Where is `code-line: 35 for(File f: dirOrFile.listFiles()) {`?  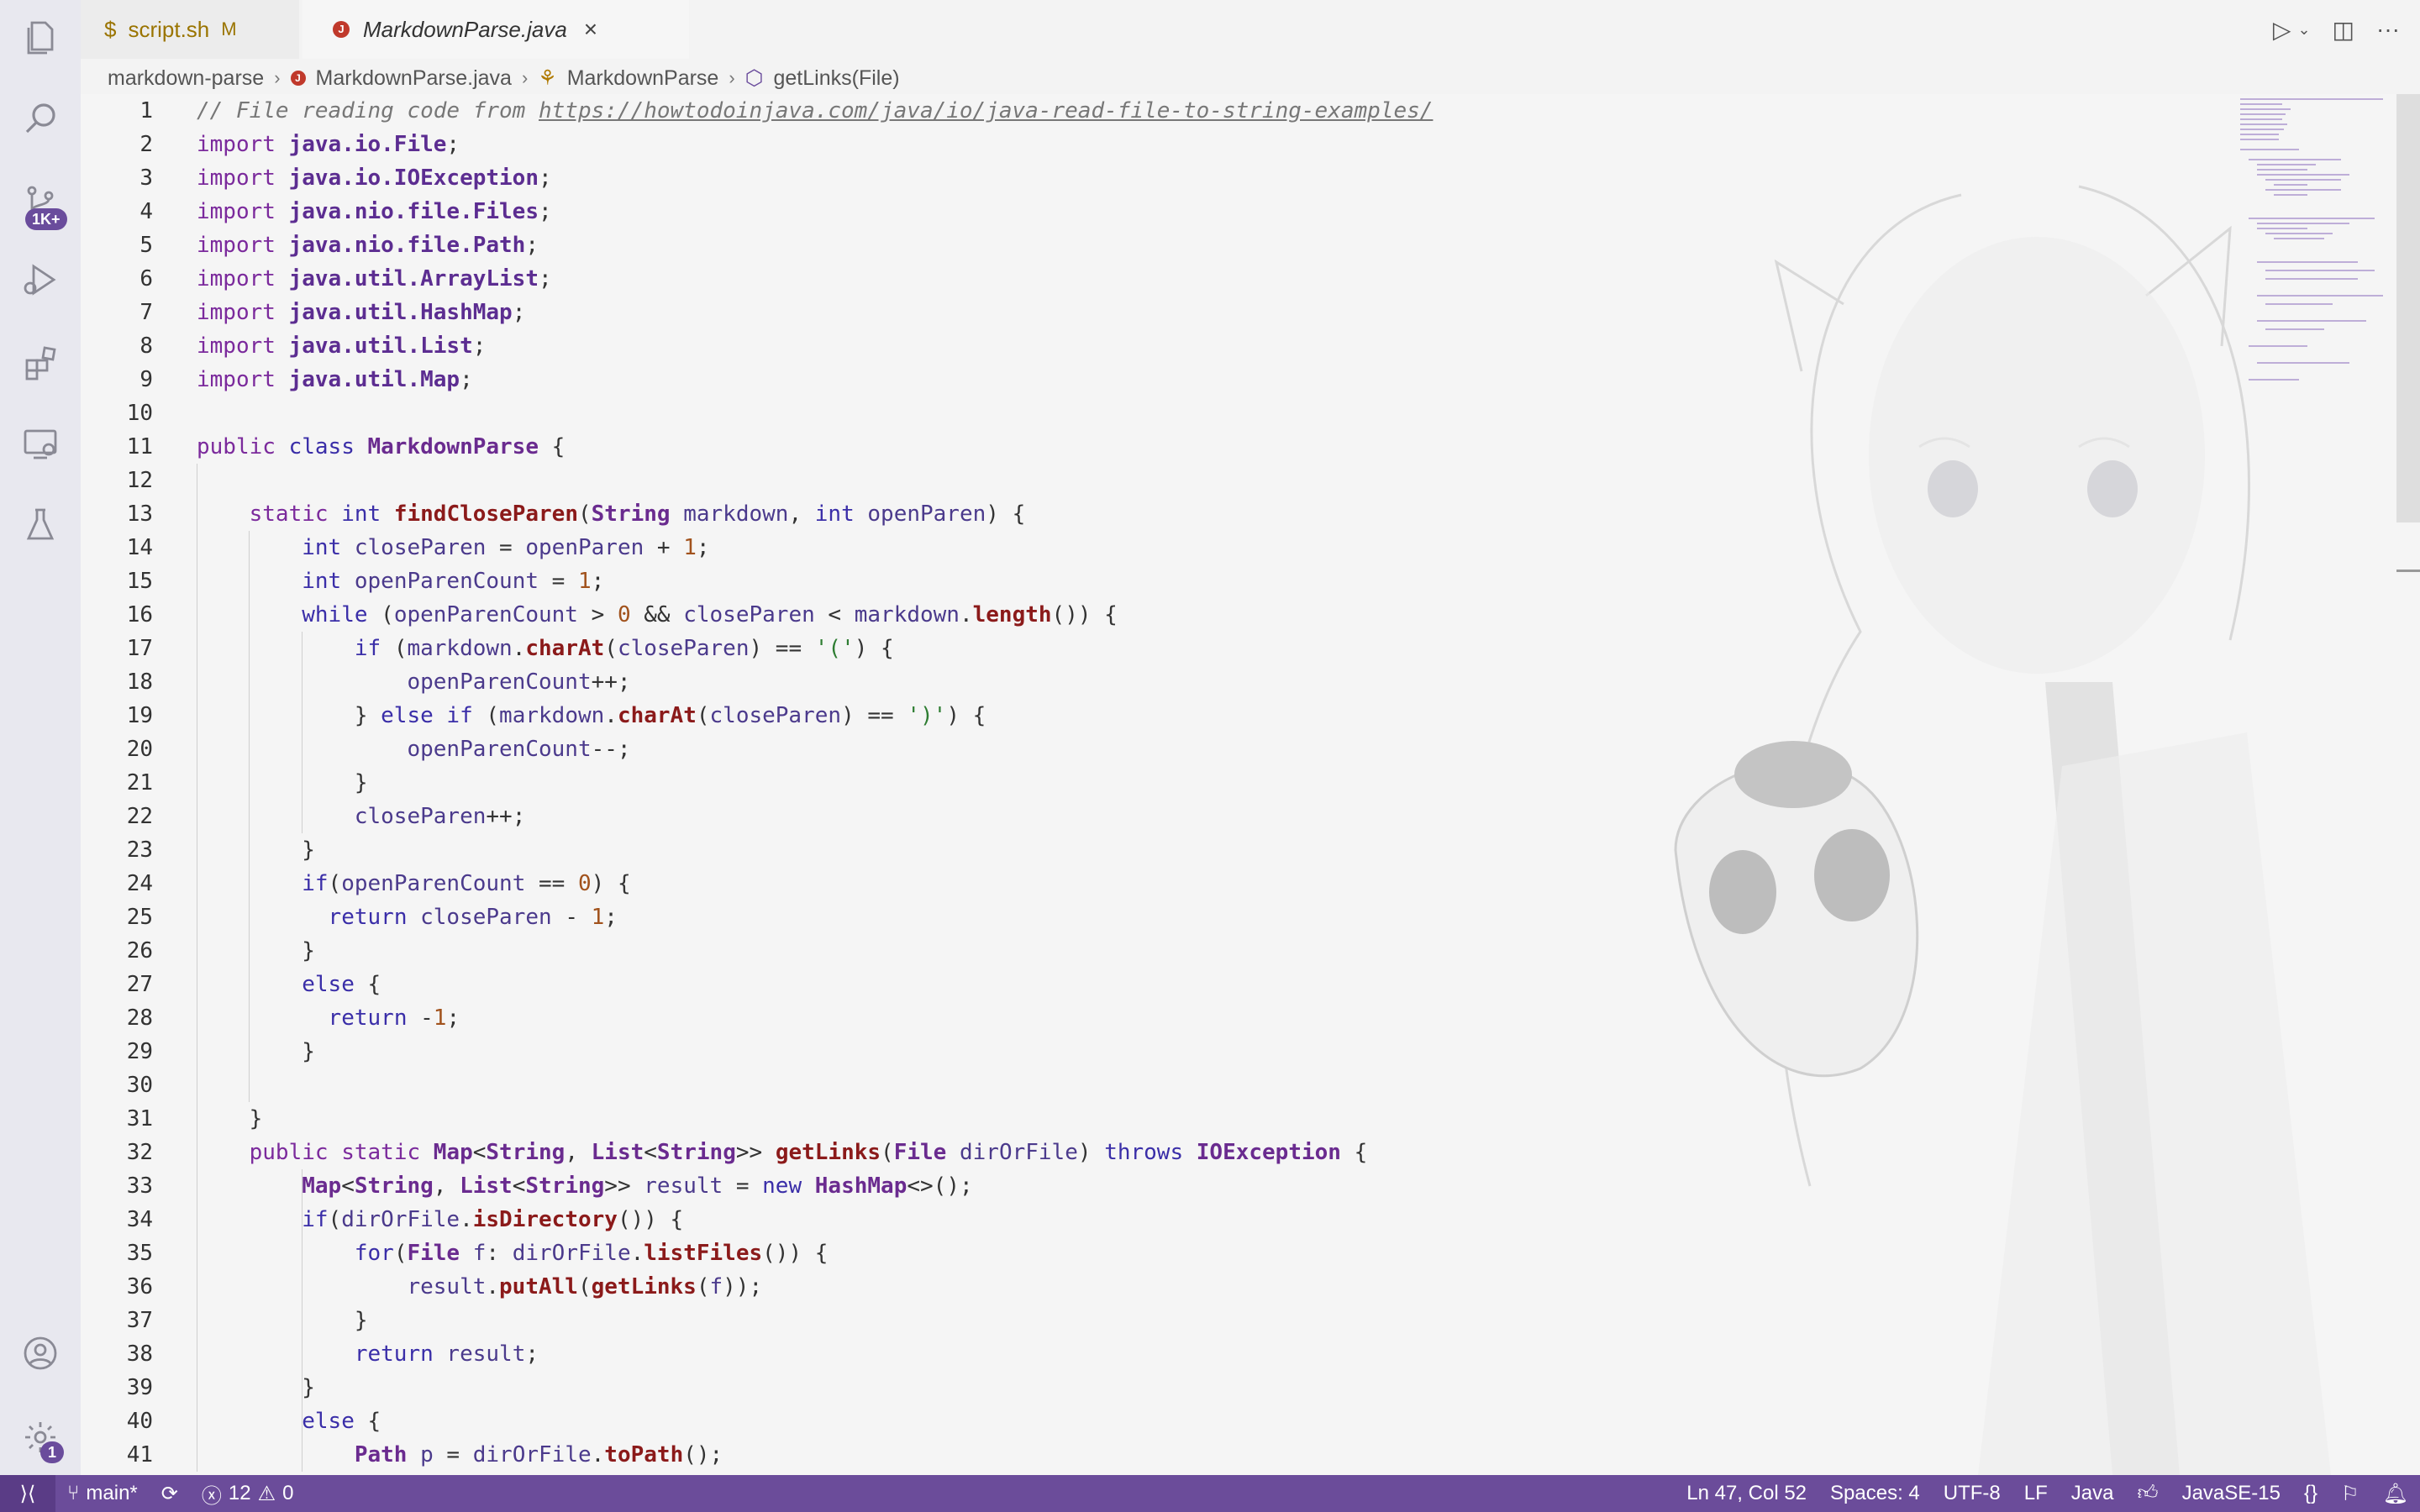 code-line: 35 for(File f: dirOrFile.listFiles()) { is located at coordinates (837, 1253).